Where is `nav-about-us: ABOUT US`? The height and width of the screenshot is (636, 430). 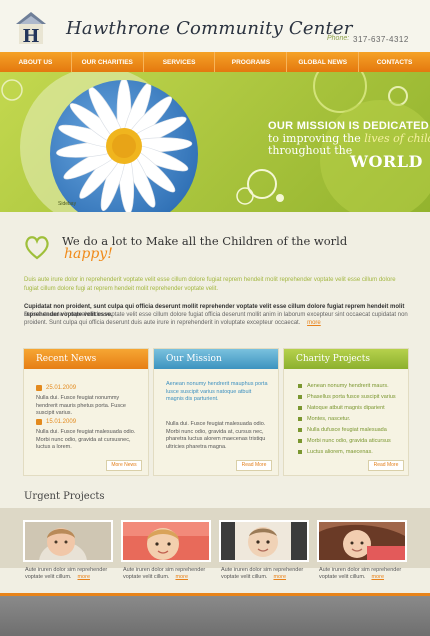 nav-about-us: ABOUT US is located at coordinates (36, 62).